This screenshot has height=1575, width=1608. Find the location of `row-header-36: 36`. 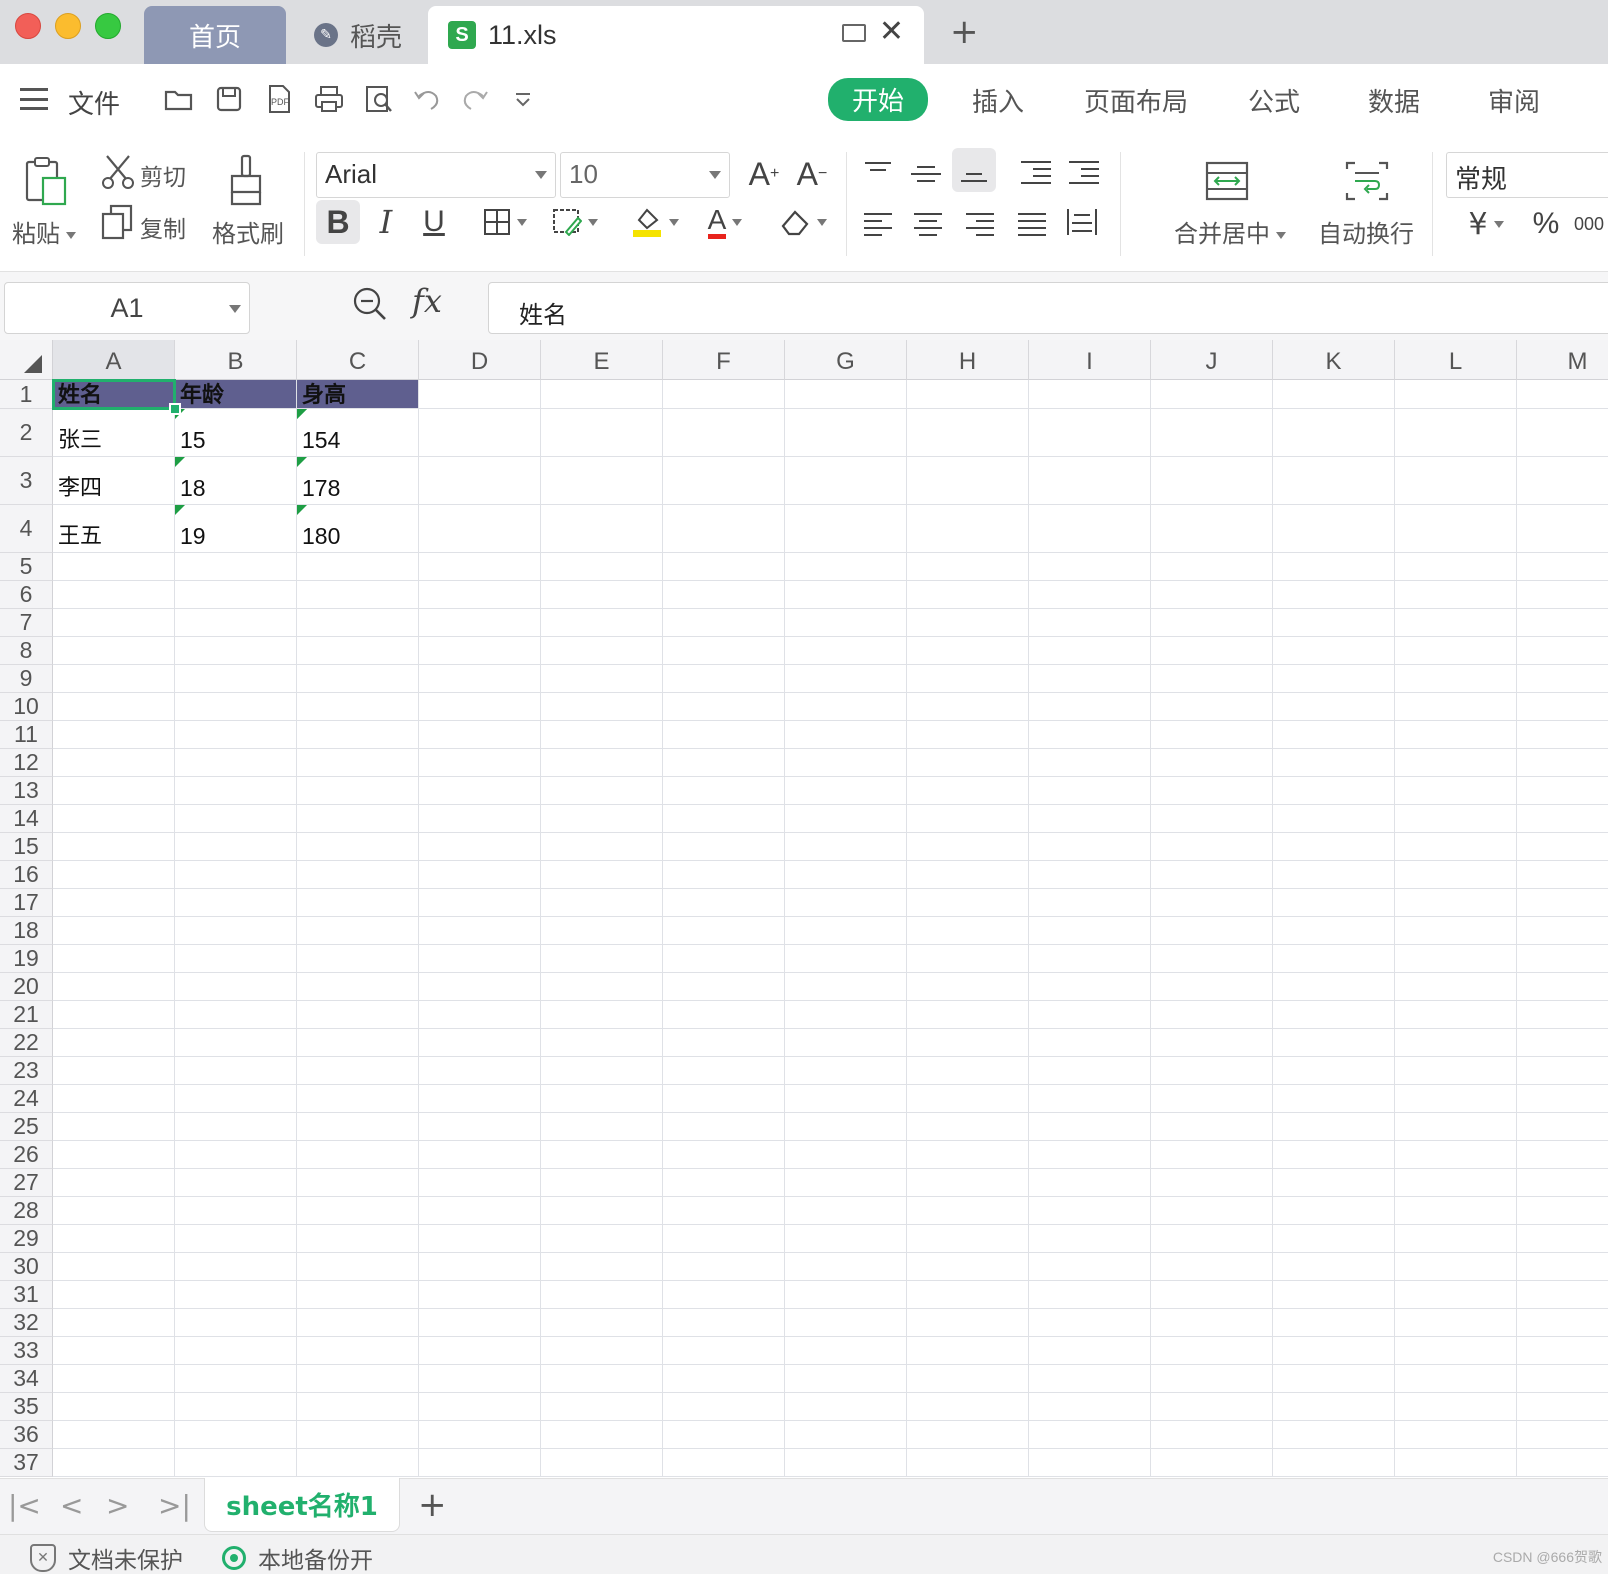

row-header-36: 36 is located at coordinates (26, 1435).